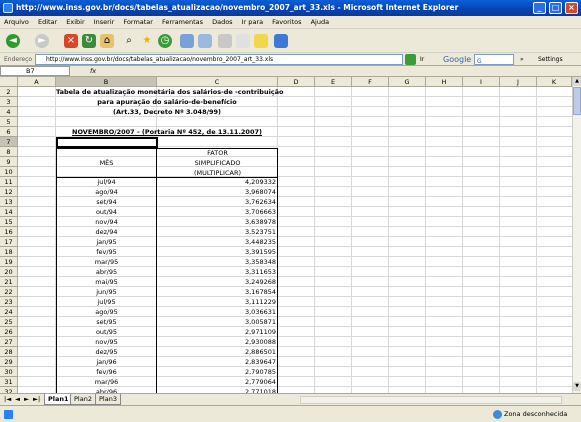 The width and height of the screenshot is (581, 422). Describe the element at coordinates (106, 232) in the screenshot. I see `cell-mes: dez/94` at that location.